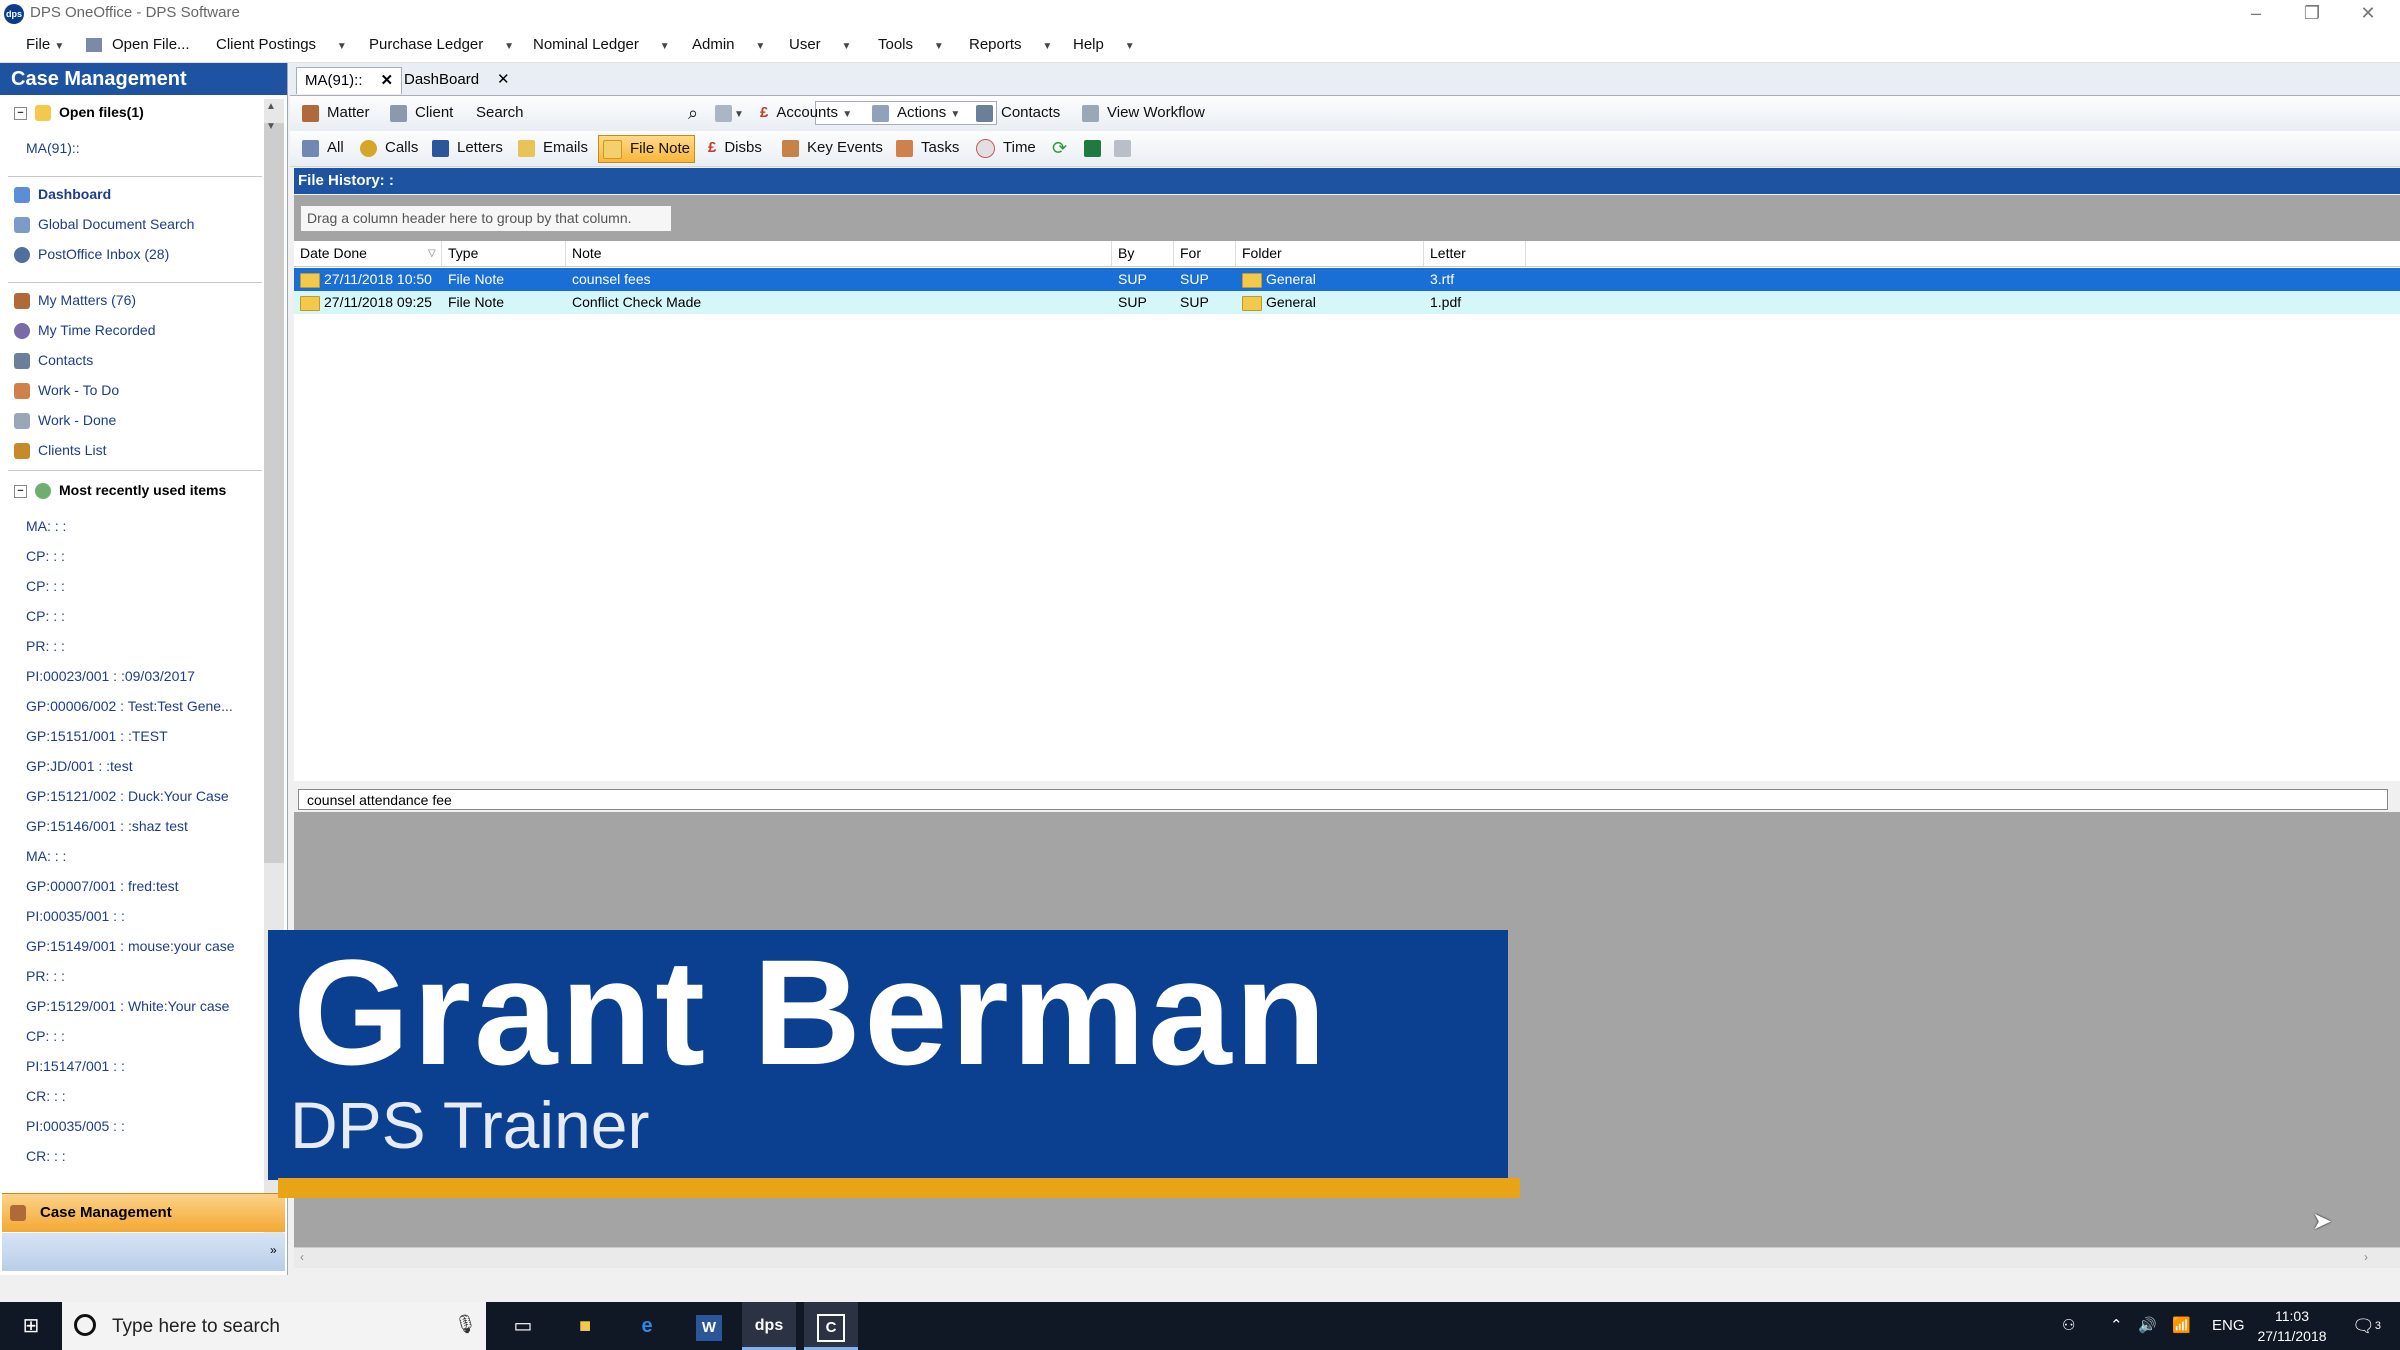 The image size is (2400, 1350). What do you see at coordinates (1475, 253) in the screenshot?
I see `column-header-letter: Letter` at bounding box center [1475, 253].